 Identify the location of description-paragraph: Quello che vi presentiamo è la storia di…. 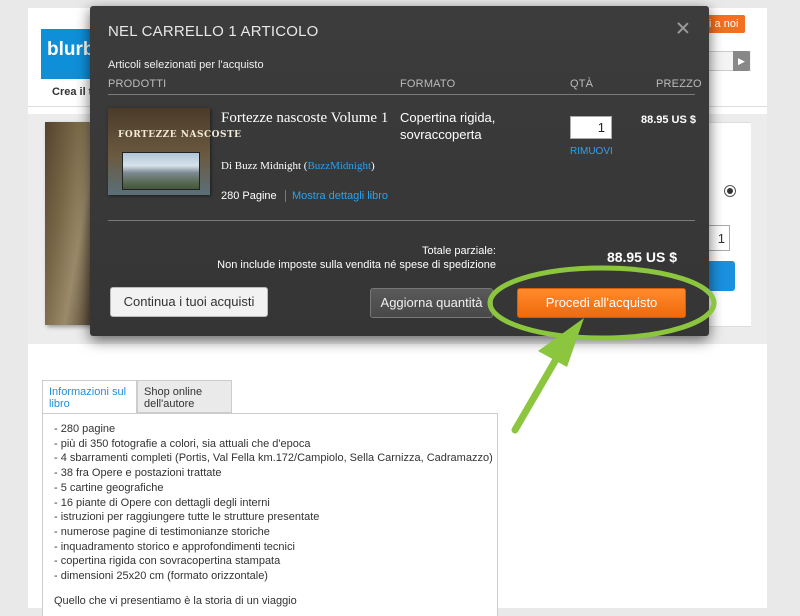
(175, 600).